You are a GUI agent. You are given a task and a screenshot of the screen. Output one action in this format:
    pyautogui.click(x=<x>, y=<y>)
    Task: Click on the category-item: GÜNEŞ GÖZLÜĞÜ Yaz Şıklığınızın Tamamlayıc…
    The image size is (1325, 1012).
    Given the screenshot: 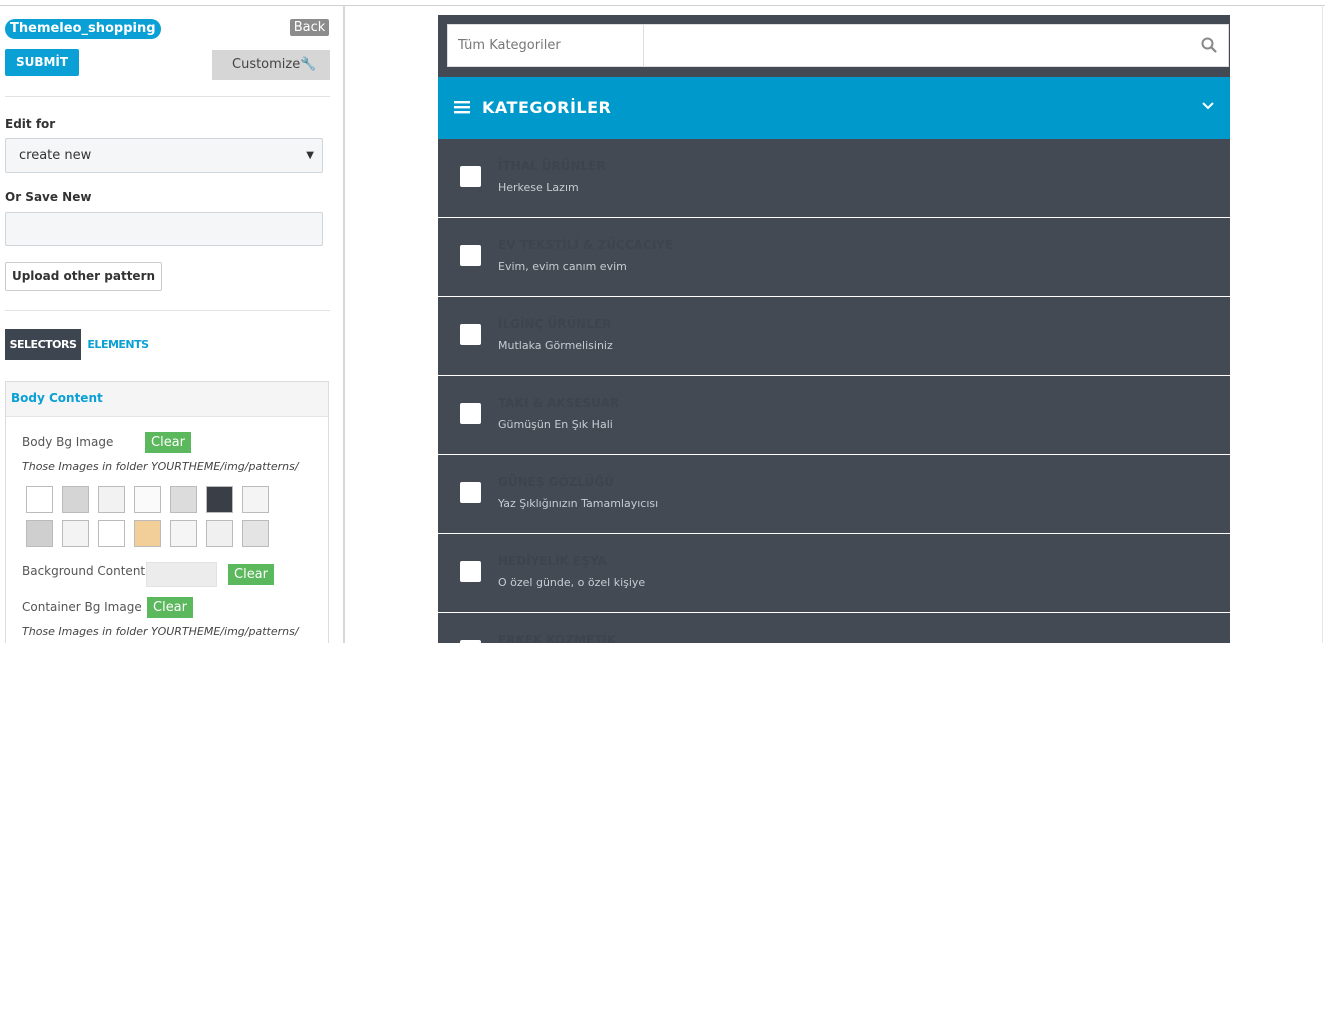 What is the action you would take?
    pyautogui.click(x=834, y=494)
    